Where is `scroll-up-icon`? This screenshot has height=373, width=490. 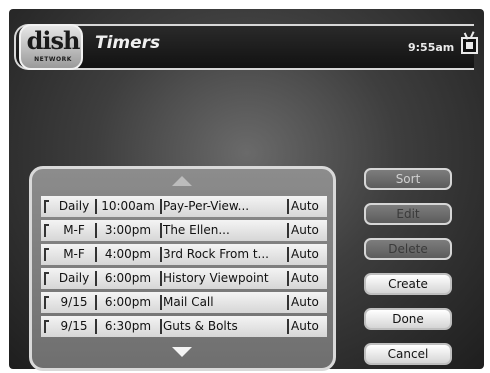 scroll-up-icon is located at coordinates (182, 181).